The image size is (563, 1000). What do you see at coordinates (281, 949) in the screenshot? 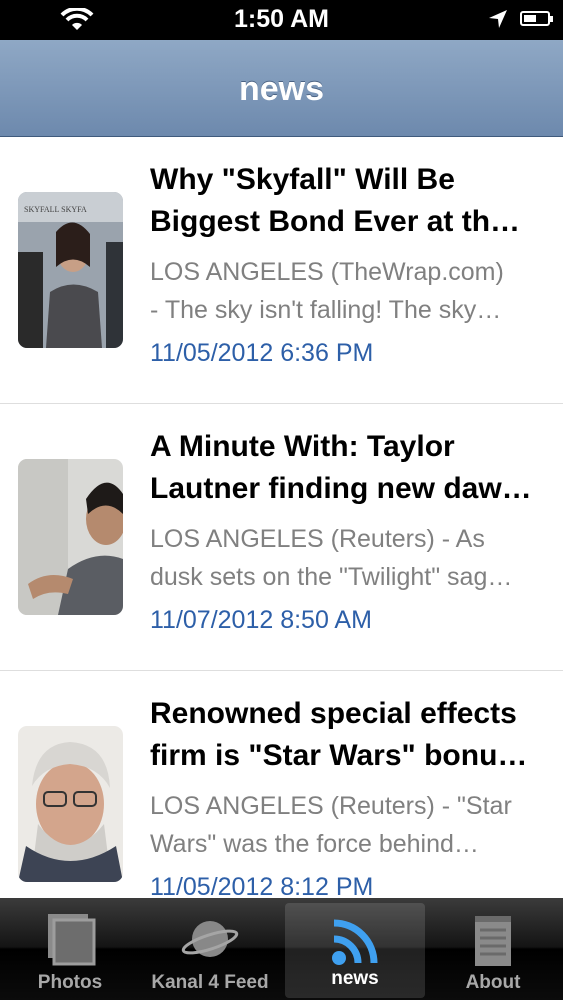
I see `tab-bar: Photos Kanal 4 Feed news About` at bounding box center [281, 949].